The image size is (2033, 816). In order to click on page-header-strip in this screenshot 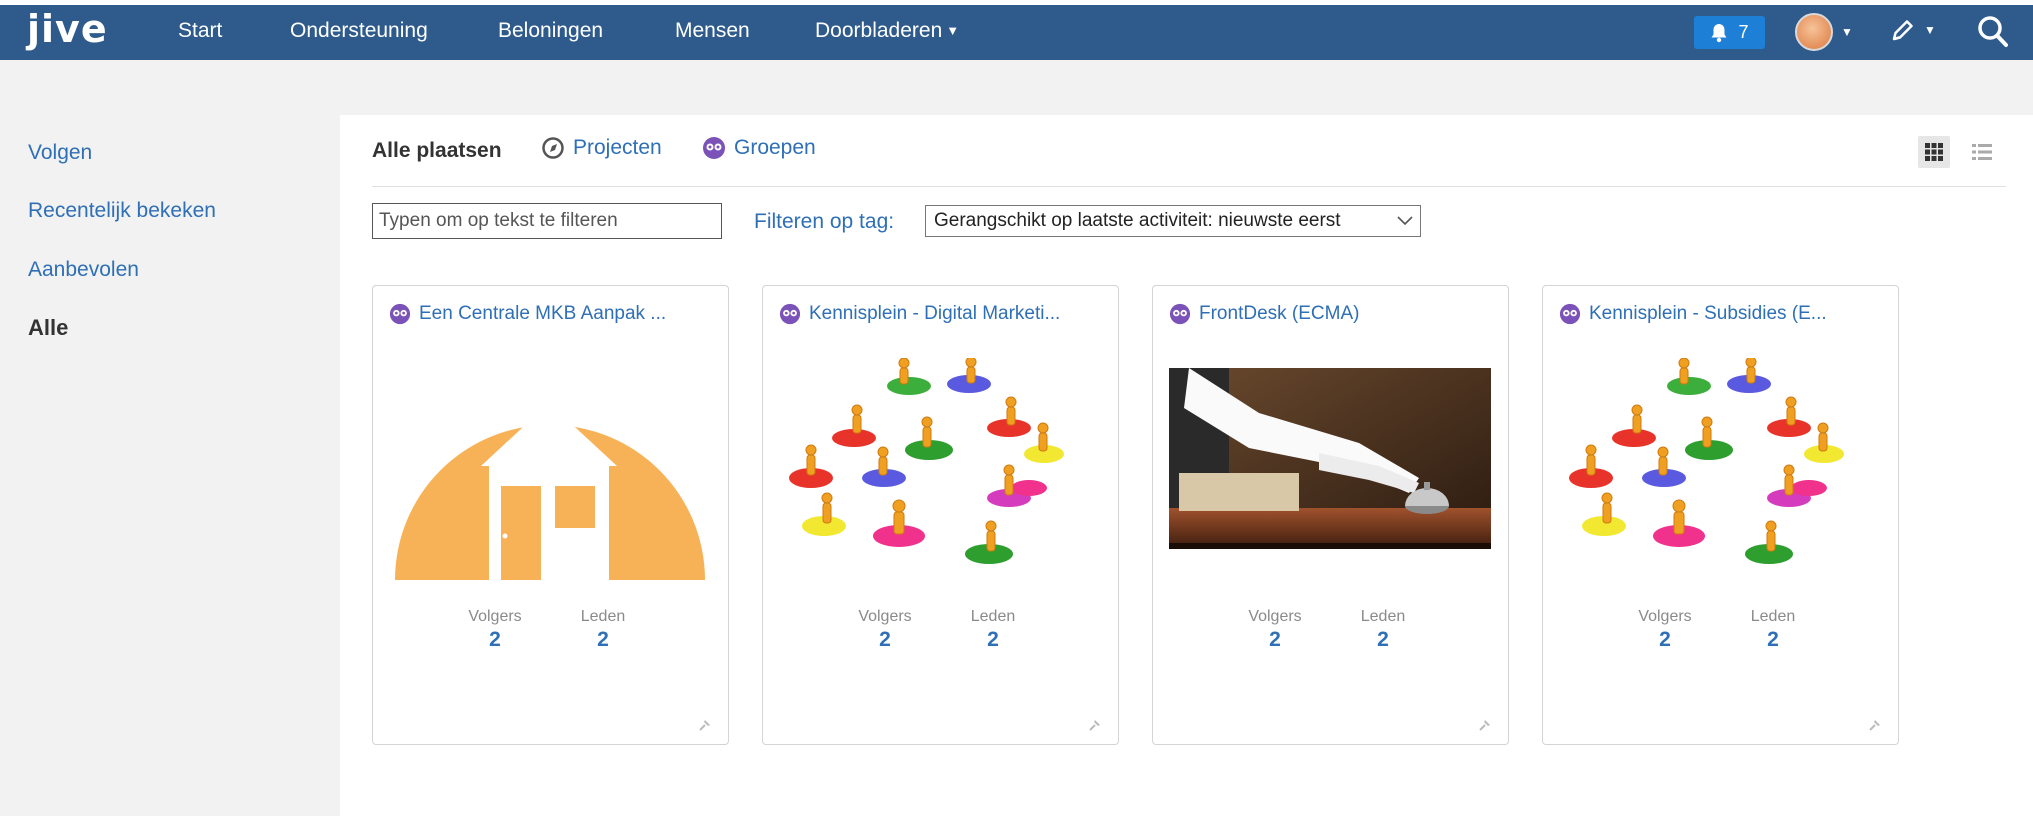, I will do `click(1016, 87)`.